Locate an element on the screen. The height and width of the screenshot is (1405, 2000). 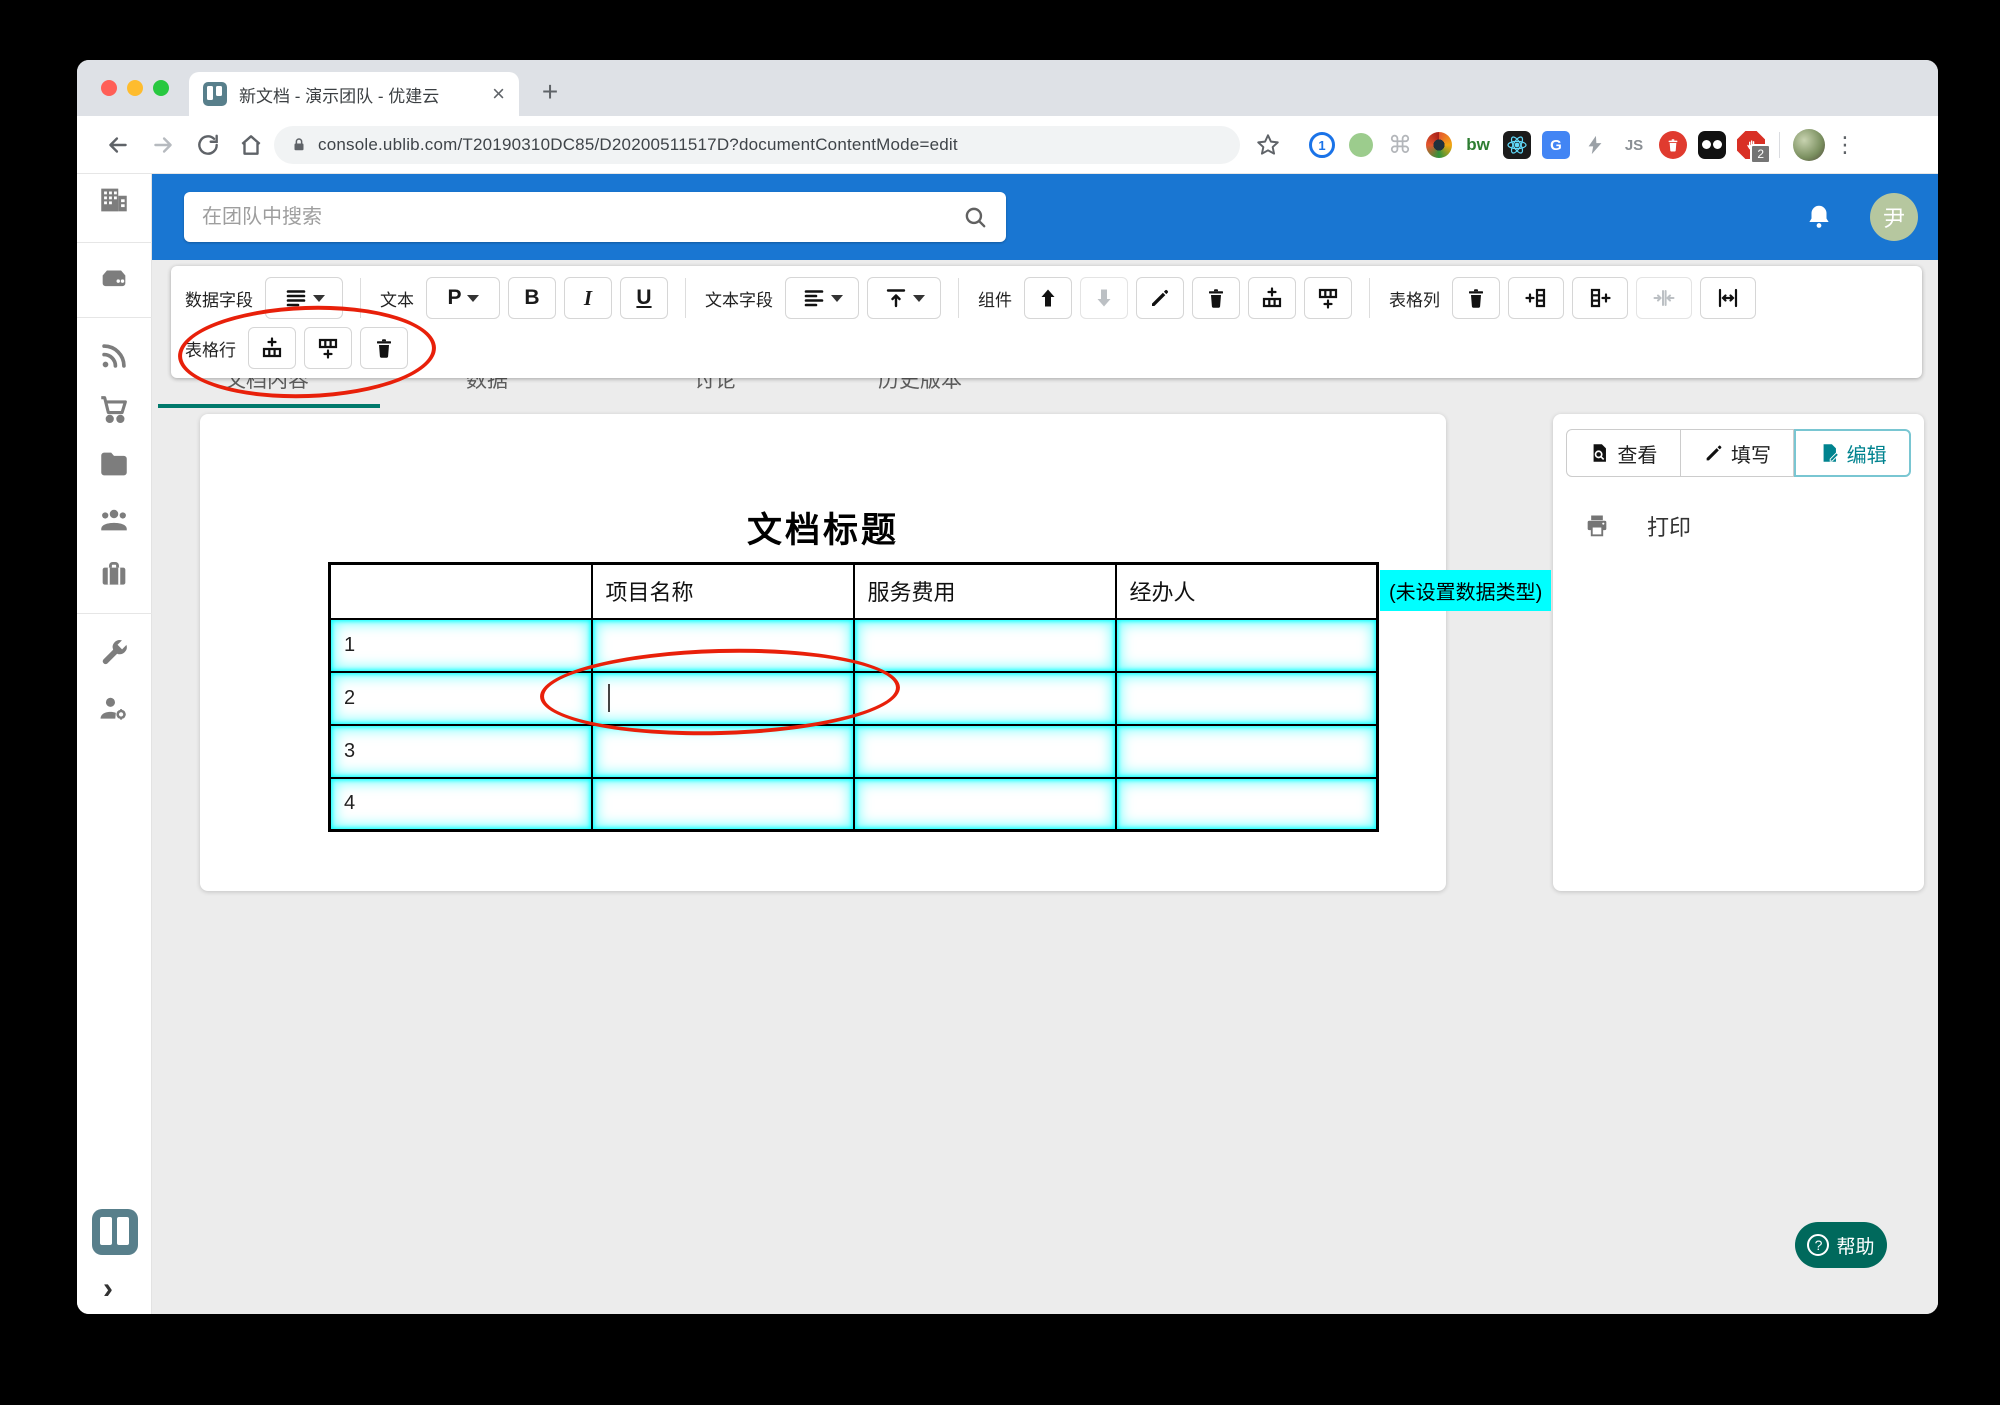
view-mode-button: 查看 is located at coordinates (1623, 453).